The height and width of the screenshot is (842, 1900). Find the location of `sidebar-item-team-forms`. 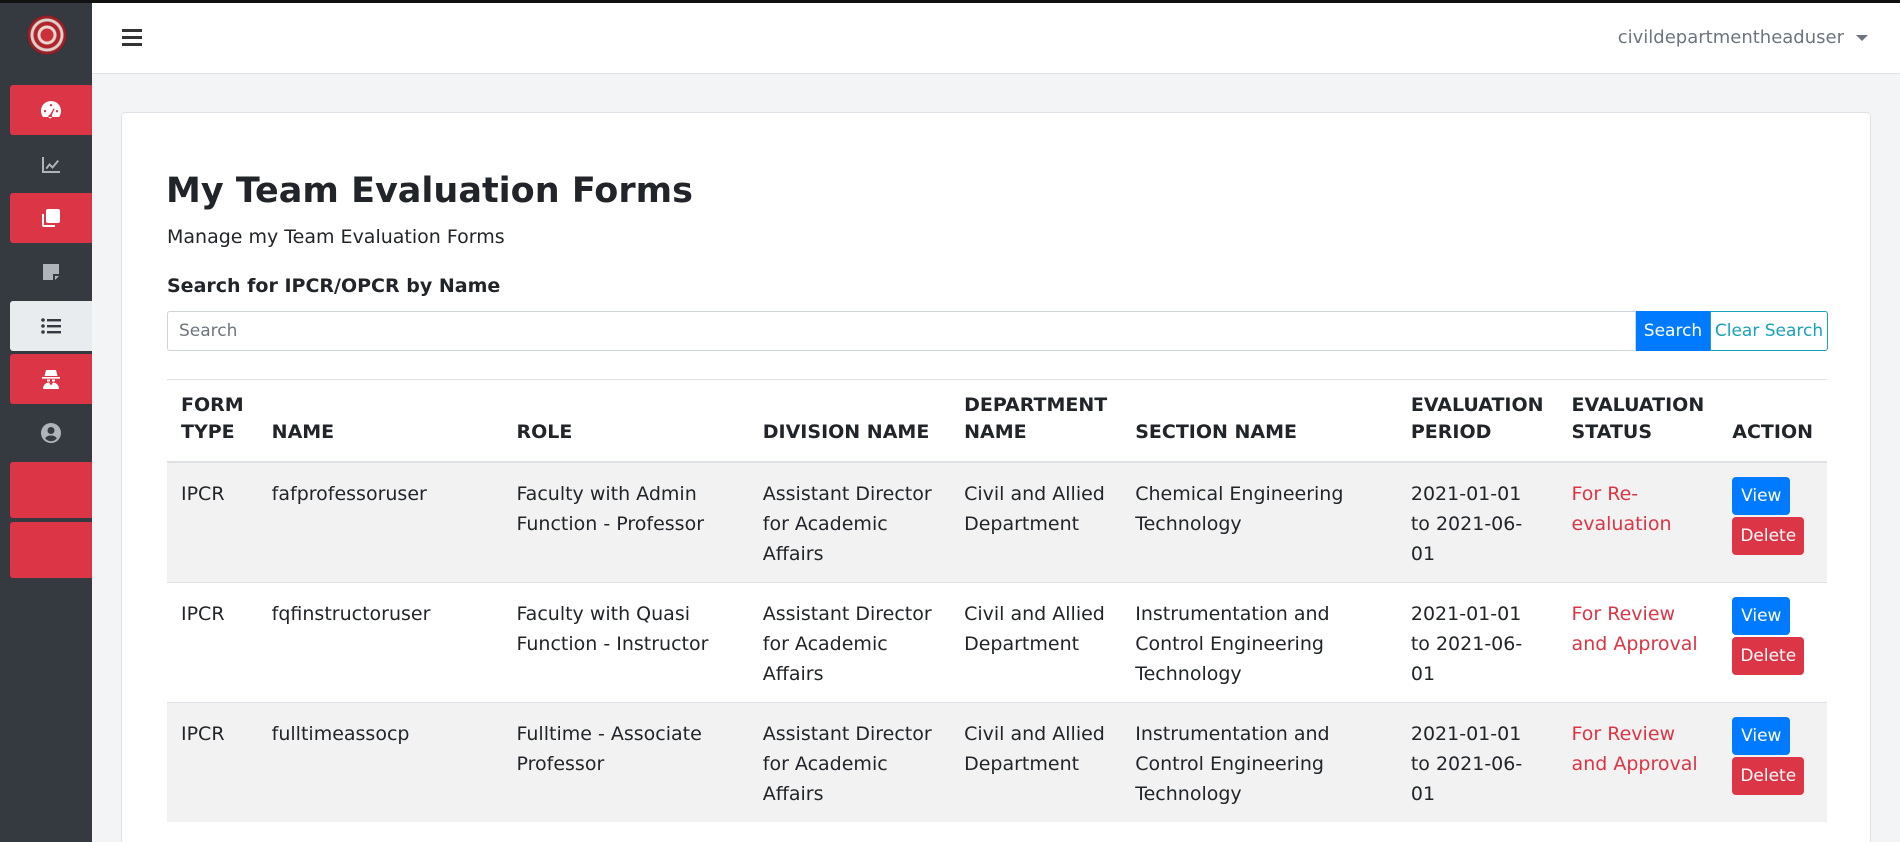

sidebar-item-team-forms is located at coordinates (51, 326).